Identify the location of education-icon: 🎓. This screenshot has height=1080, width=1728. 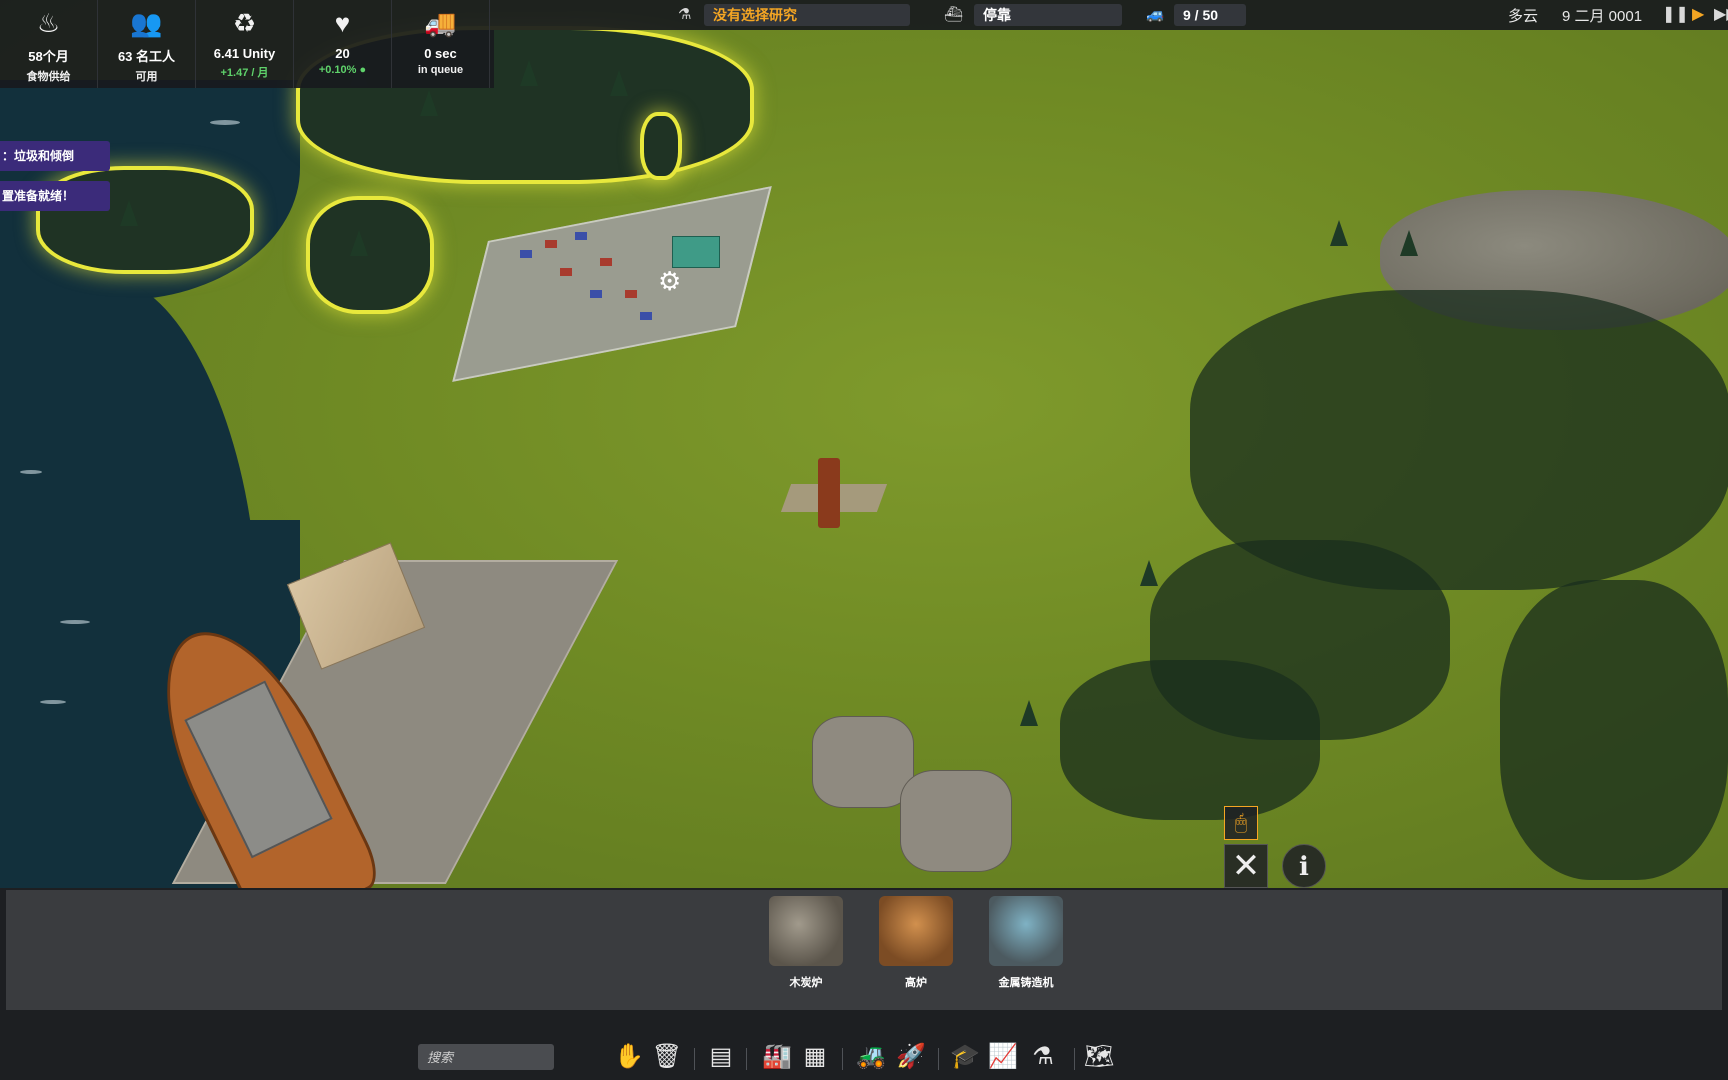
(965, 1057).